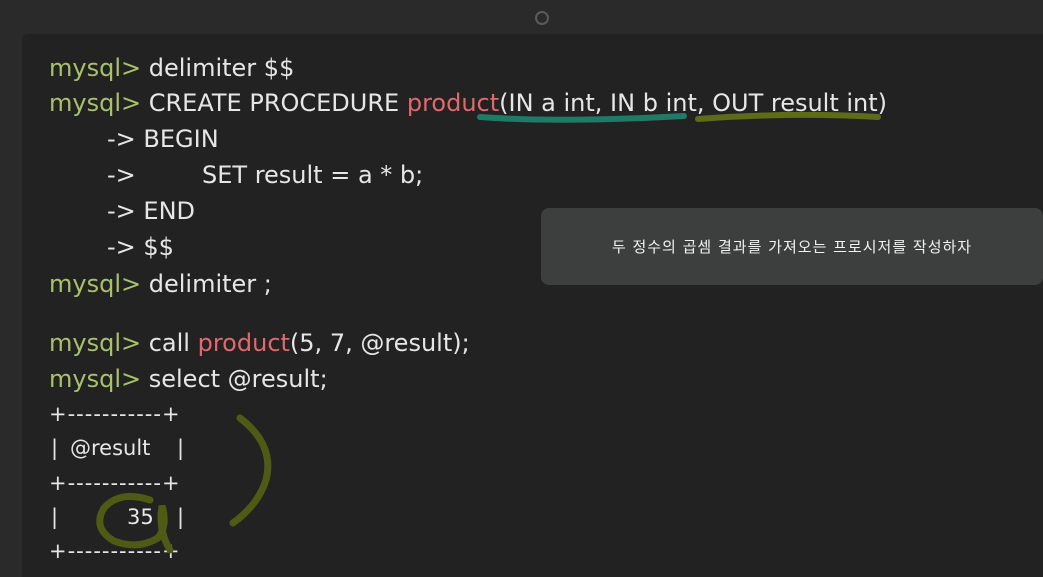 The width and height of the screenshot is (1043, 577). What do you see at coordinates (788, 116) in the screenshot?
I see `underline-out-param` at bounding box center [788, 116].